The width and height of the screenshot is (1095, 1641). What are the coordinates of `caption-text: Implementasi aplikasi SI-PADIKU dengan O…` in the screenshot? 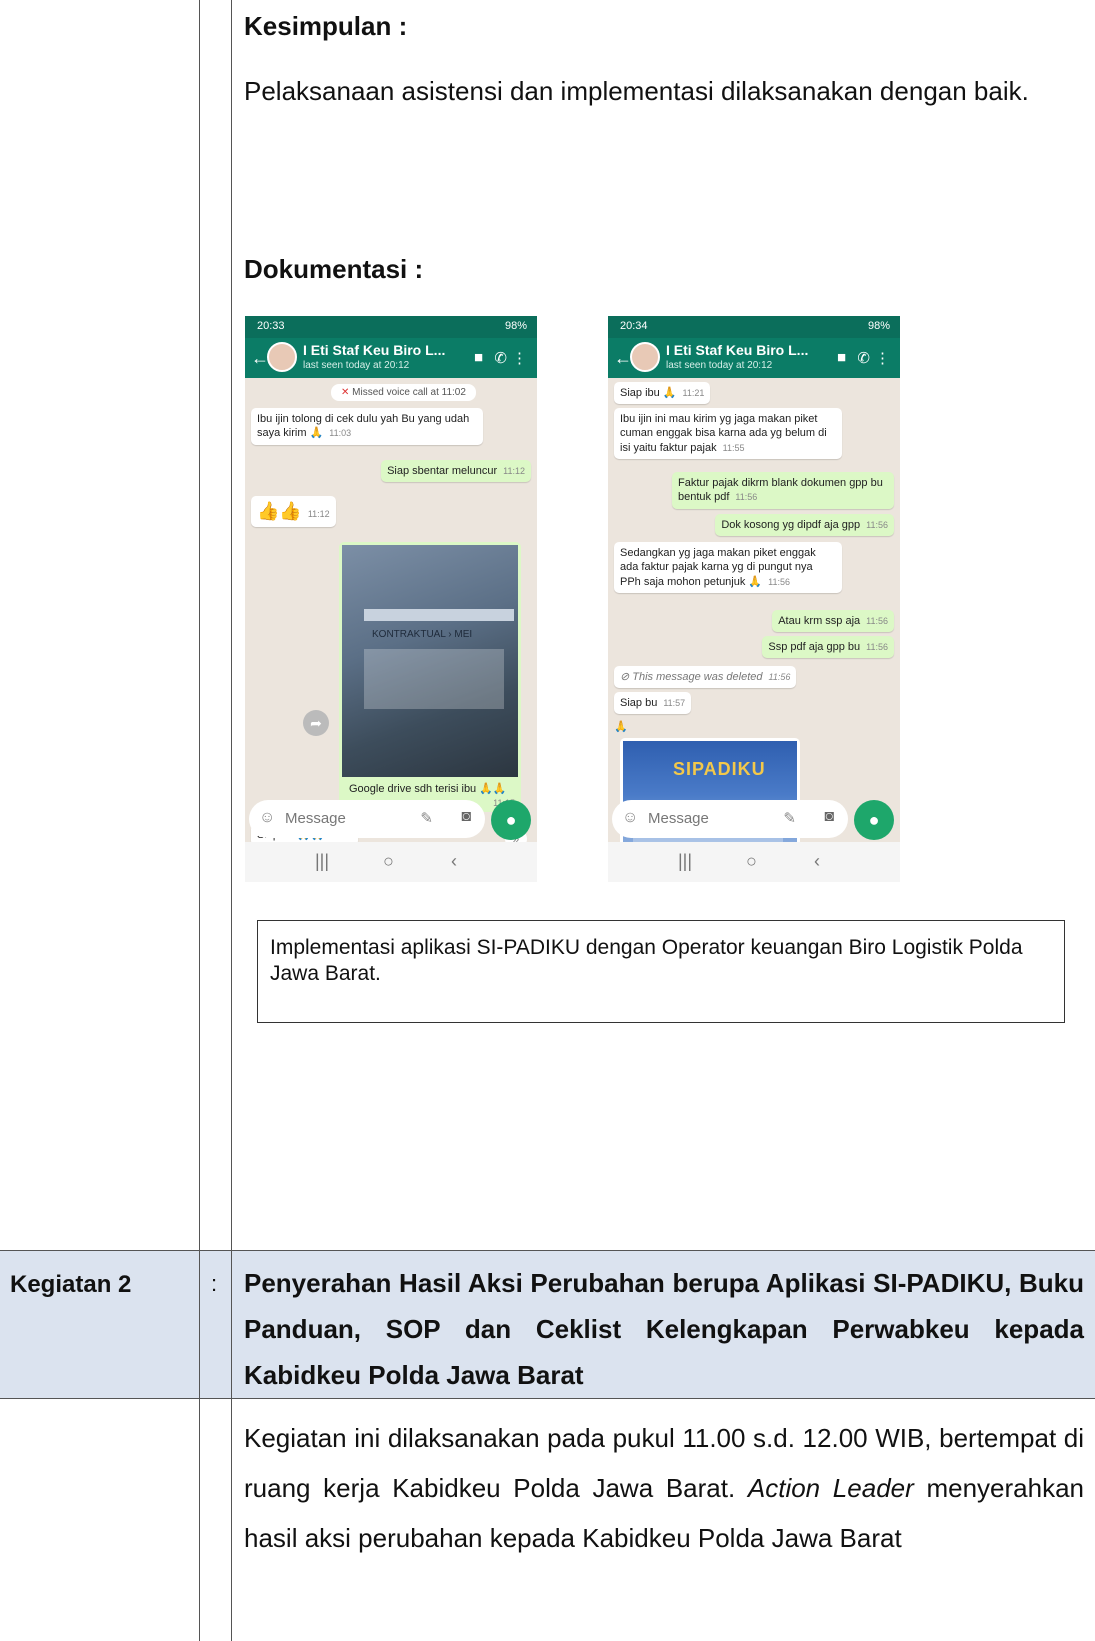 It's located at (646, 961).